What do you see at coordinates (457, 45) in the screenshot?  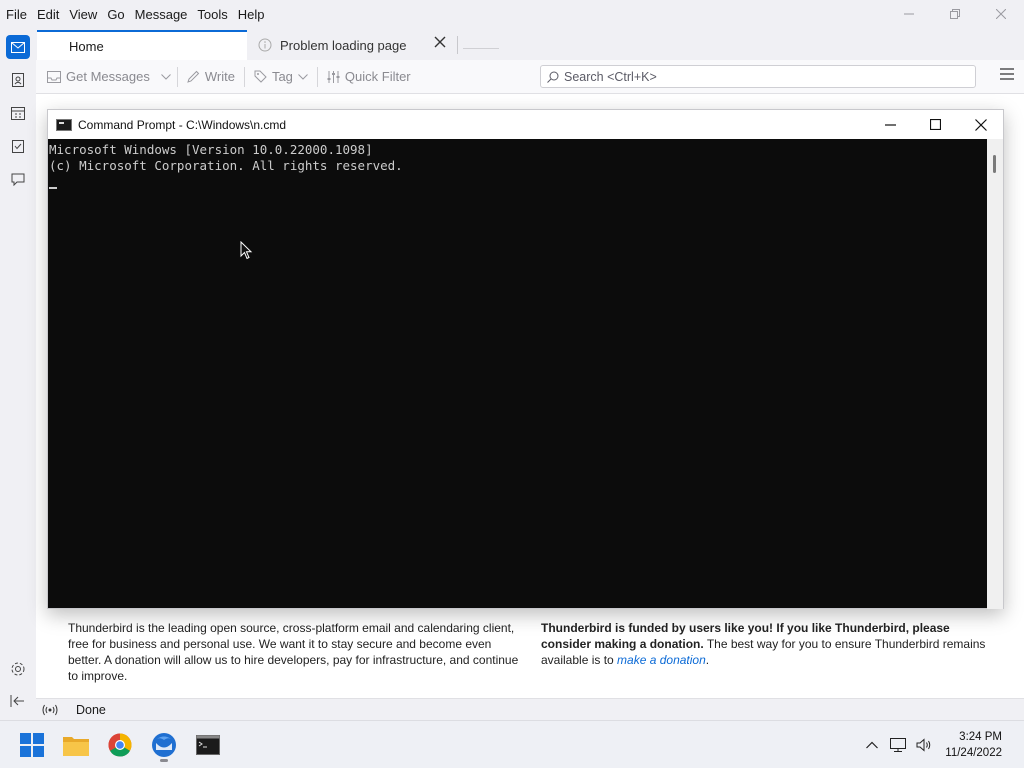 I see `tab-separator` at bounding box center [457, 45].